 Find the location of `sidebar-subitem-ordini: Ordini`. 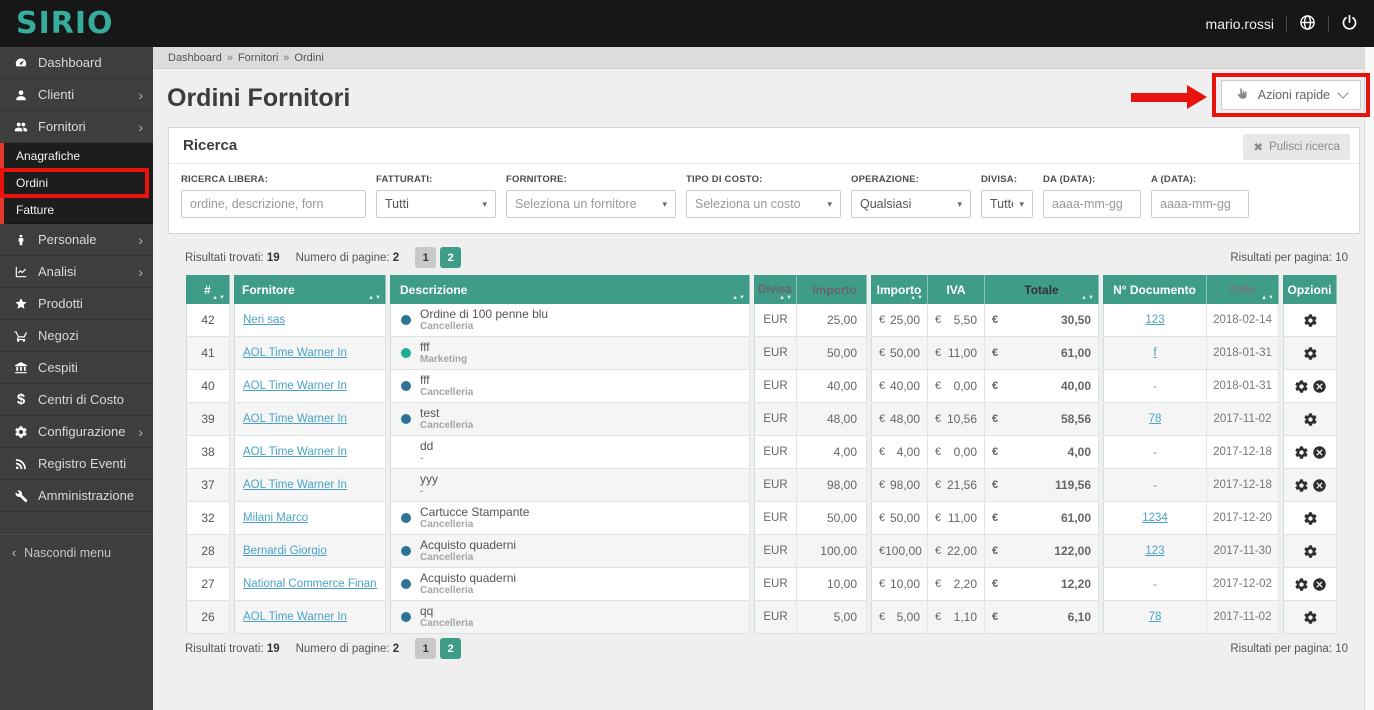

sidebar-subitem-ordini: Ordini is located at coordinates (76, 183).